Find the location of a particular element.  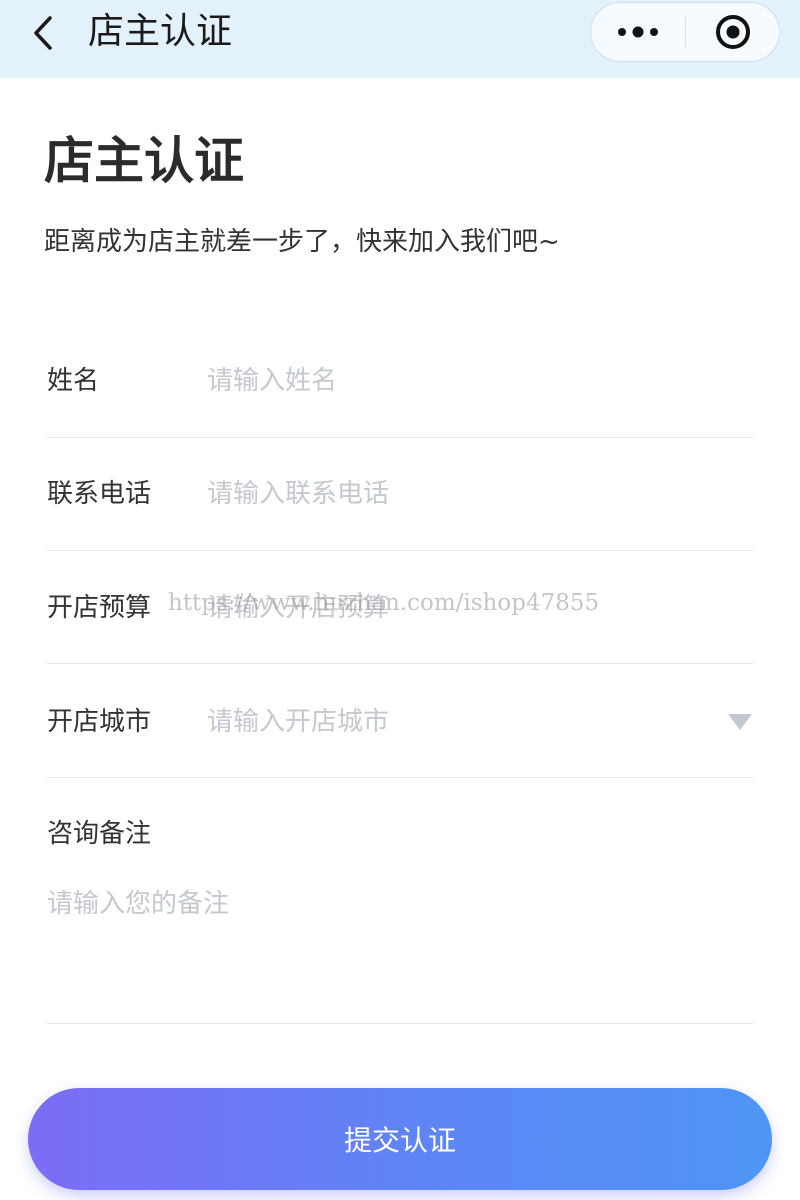

budget-label: 开店预算 is located at coordinates (99, 608).